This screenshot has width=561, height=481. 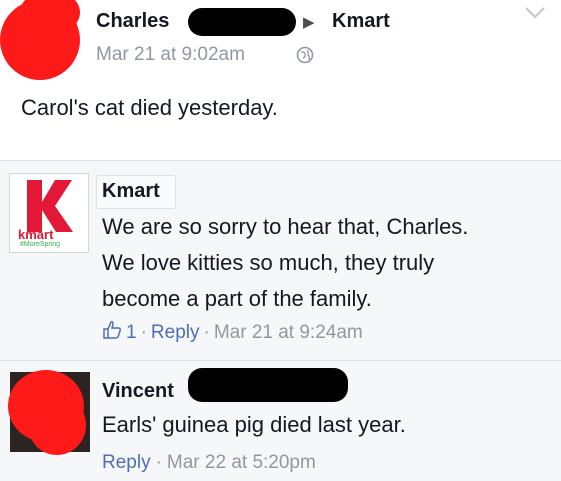 What do you see at coordinates (132, 21) in the screenshot?
I see `post-author-name: Charles` at bounding box center [132, 21].